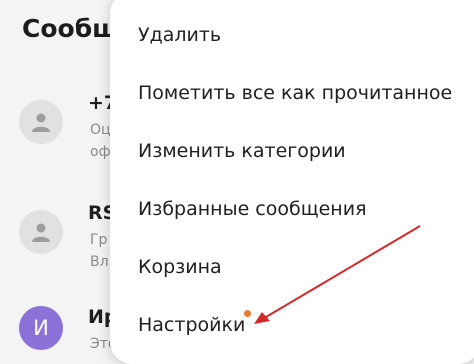 This screenshot has width=474, height=364. I want to click on menu-item-change-categories: Изменить категории, so click(242, 151).